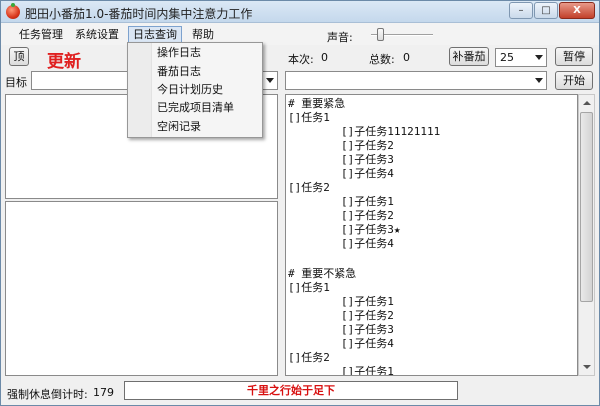 This screenshot has width=600, height=406. Describe the element at coordinates (103, 392) in the screenshot. I see `rest-countdown-value: 179` at that location.